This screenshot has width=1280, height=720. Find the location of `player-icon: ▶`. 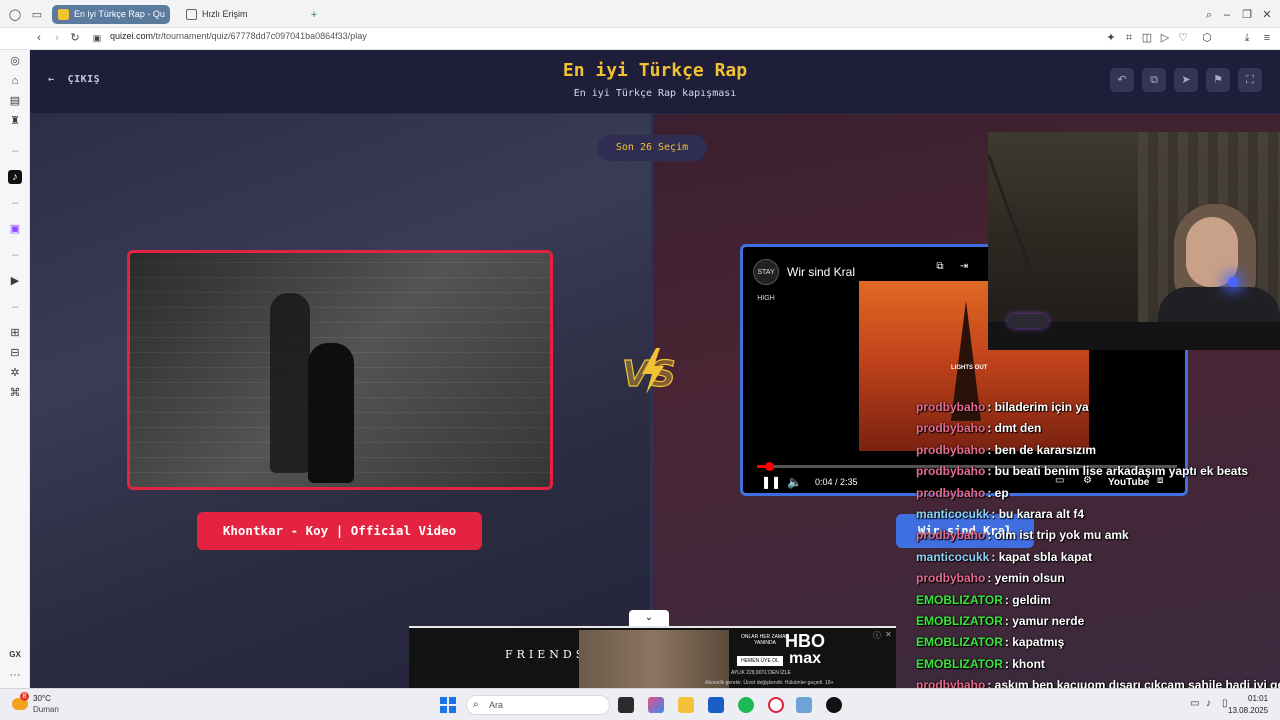

player-icon: ▶ is located at coordinates (15, 281).